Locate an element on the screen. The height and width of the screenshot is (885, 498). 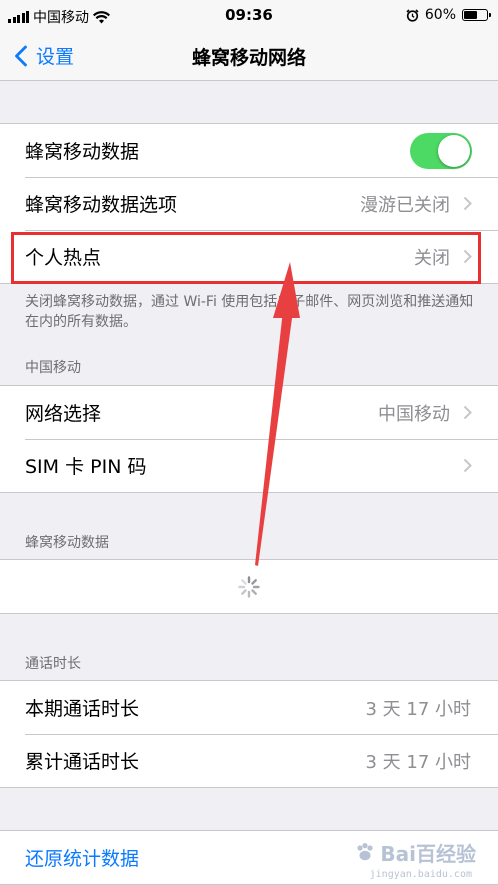
row-label: 累计通话时长 is located at coordinates (82, 762).